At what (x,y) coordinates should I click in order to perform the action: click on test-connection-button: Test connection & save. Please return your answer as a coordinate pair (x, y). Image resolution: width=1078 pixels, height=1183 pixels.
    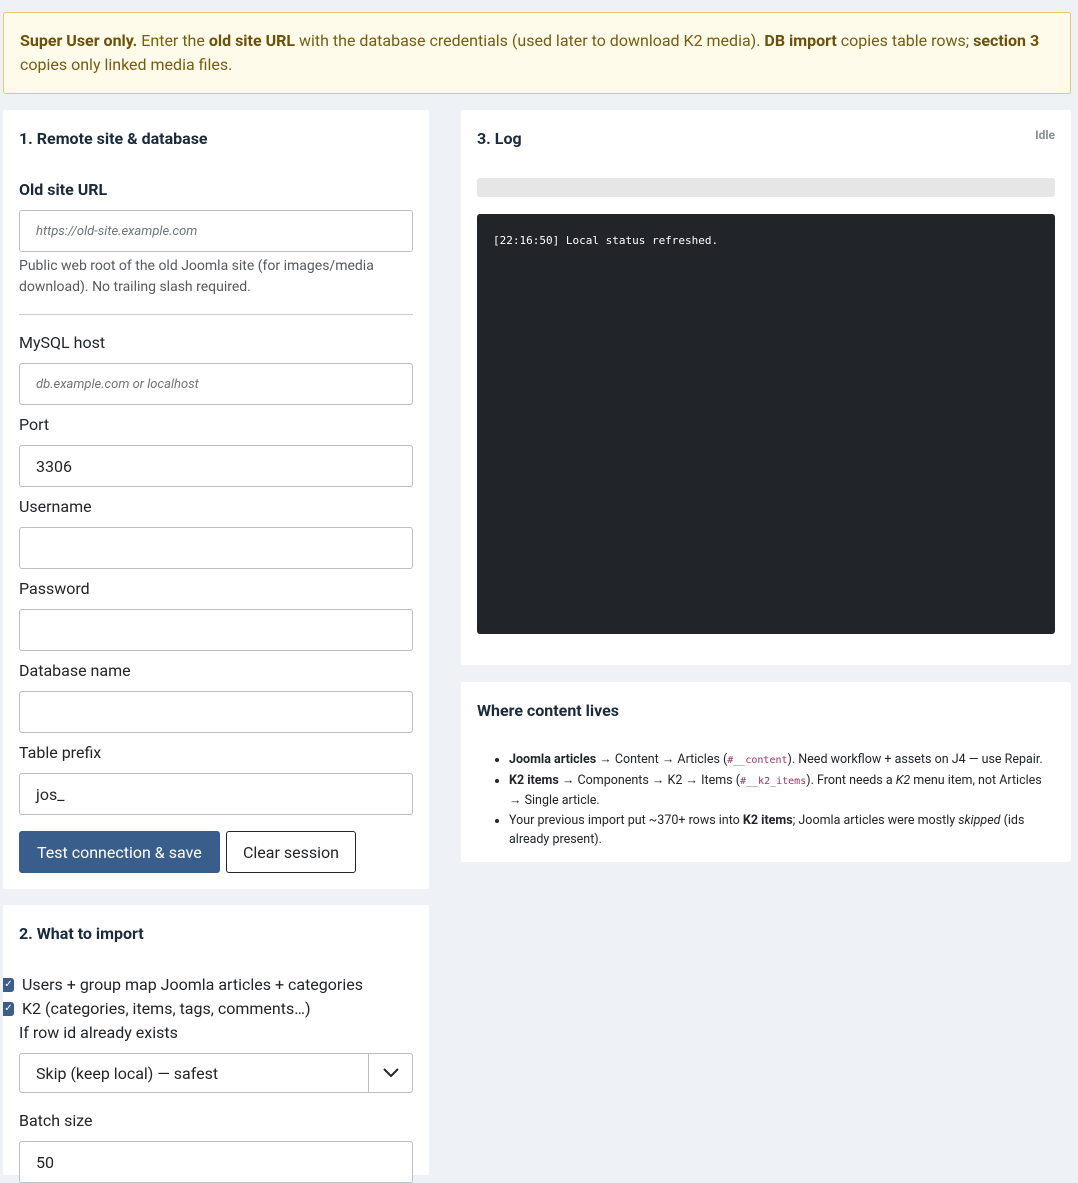
    Looking at the image, I should click on (119, 852).